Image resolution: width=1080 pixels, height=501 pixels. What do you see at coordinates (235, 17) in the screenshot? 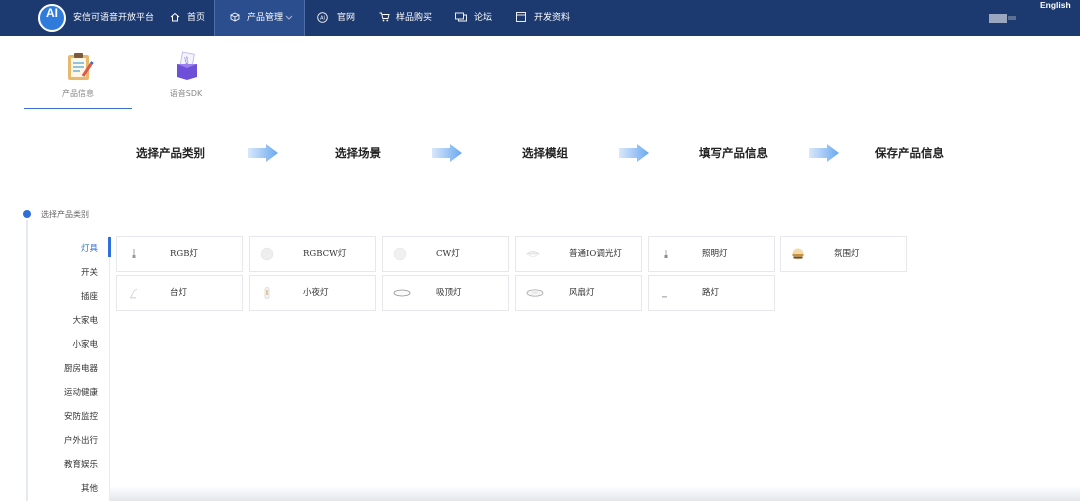
I see `cube-icon` at bounding box center [235, 17].